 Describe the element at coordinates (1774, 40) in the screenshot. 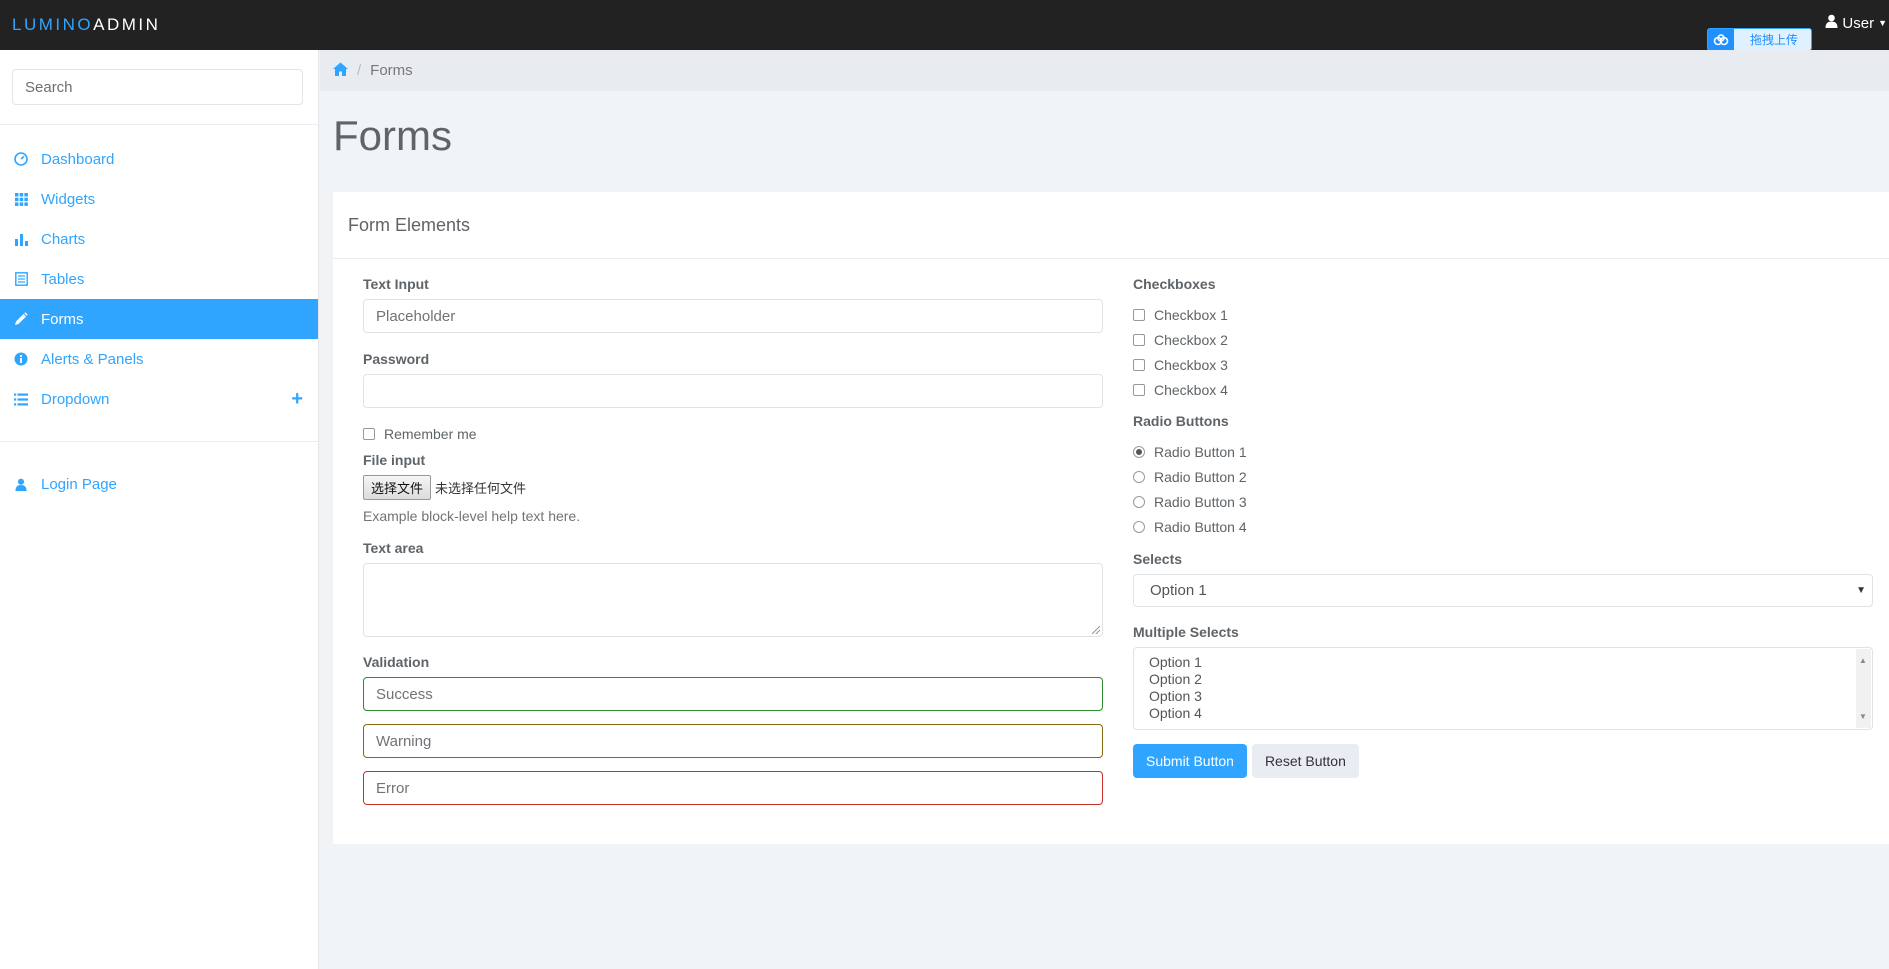

I see `upload-badge-label: 拖拽上传` at that location.